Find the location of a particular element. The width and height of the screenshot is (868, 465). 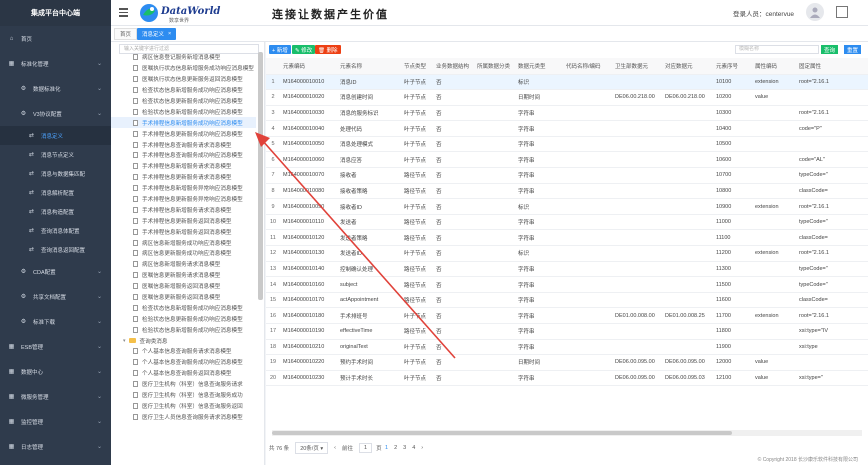

edit-button: ✎ 修改 is located at coordinates (304, 49).